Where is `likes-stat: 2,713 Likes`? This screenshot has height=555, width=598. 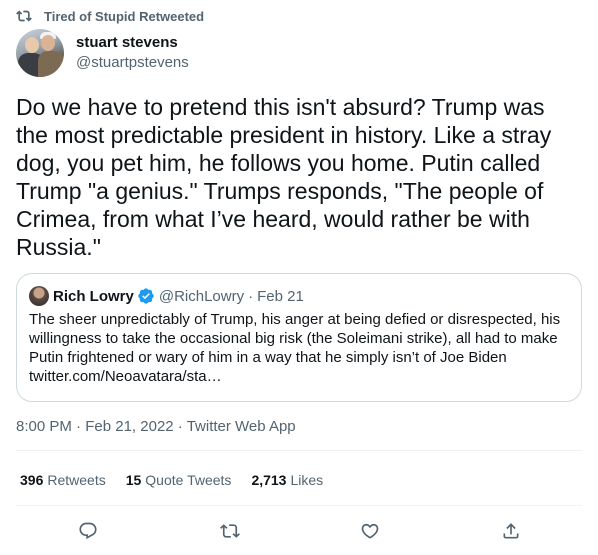 likes-stat: 2,713 Likes is located at coordinates (287, 480).